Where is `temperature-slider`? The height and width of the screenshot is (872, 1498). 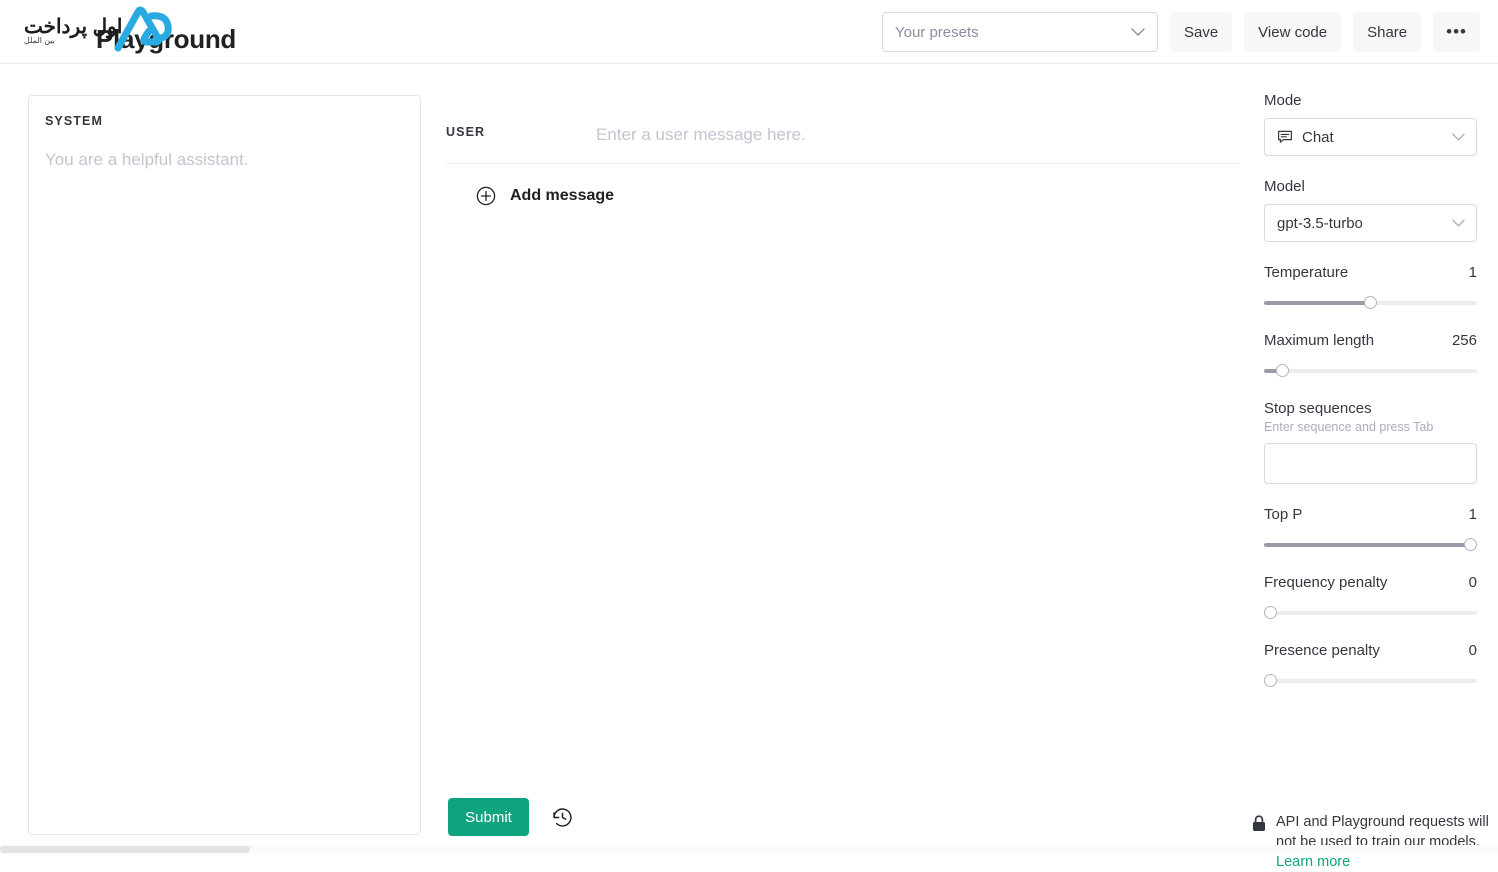 temperature-slider is located at coordinates (1370, 303).